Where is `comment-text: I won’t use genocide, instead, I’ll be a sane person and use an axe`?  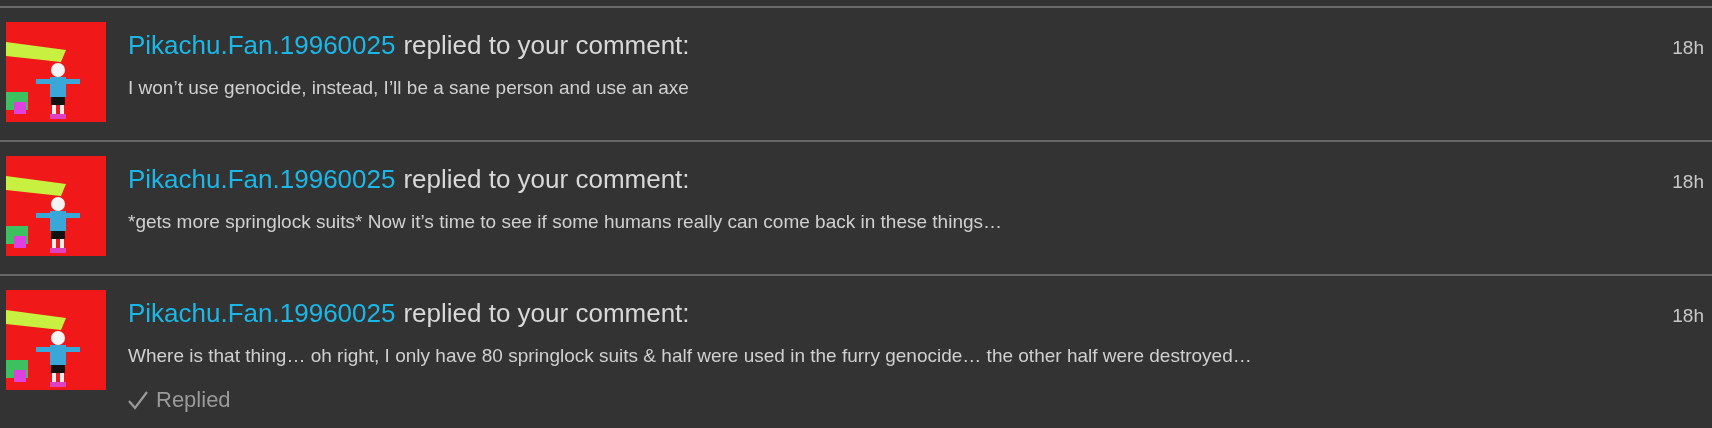 comment-text: I won’t use genocide, instead, I’ll be a sane person and use an axe is located at coordinates (409, 88).